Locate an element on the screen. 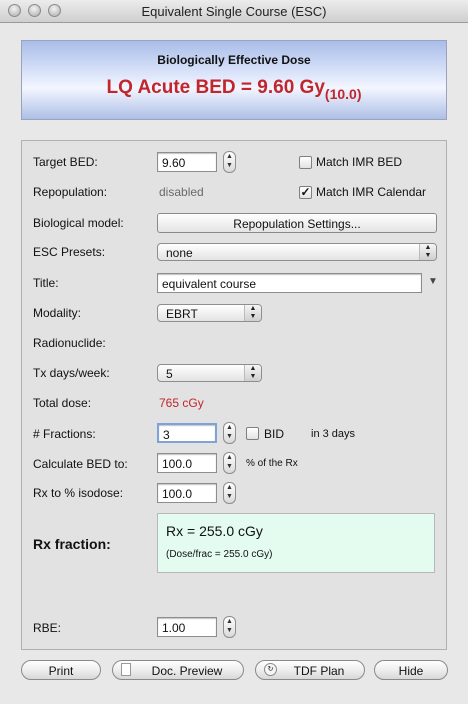 This screenshot has width=468, height=704. esc-presets-label: ESC Presets: is located at coordinates (69, 252).